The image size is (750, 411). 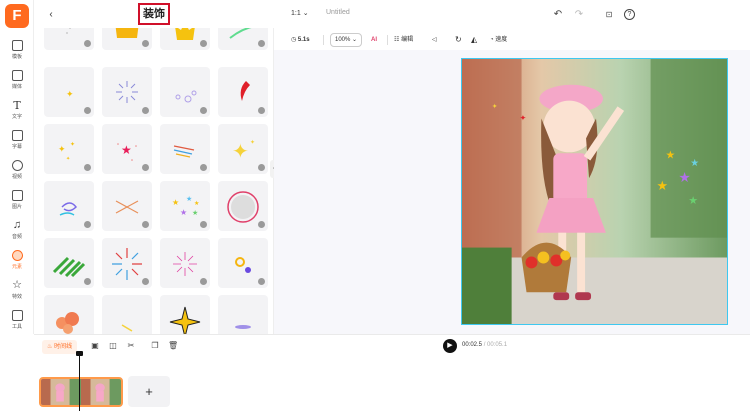 I want to click on redo-icon: ↷, so click(x=579, y=14).